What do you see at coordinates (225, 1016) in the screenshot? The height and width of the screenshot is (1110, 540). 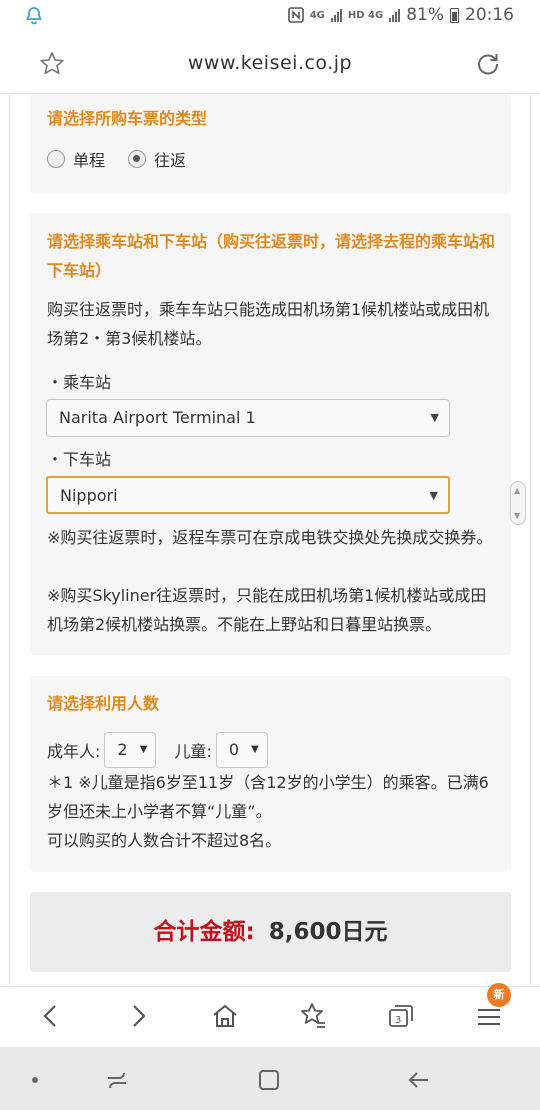 I see `home-icon` at bounding box center [225, 1016].